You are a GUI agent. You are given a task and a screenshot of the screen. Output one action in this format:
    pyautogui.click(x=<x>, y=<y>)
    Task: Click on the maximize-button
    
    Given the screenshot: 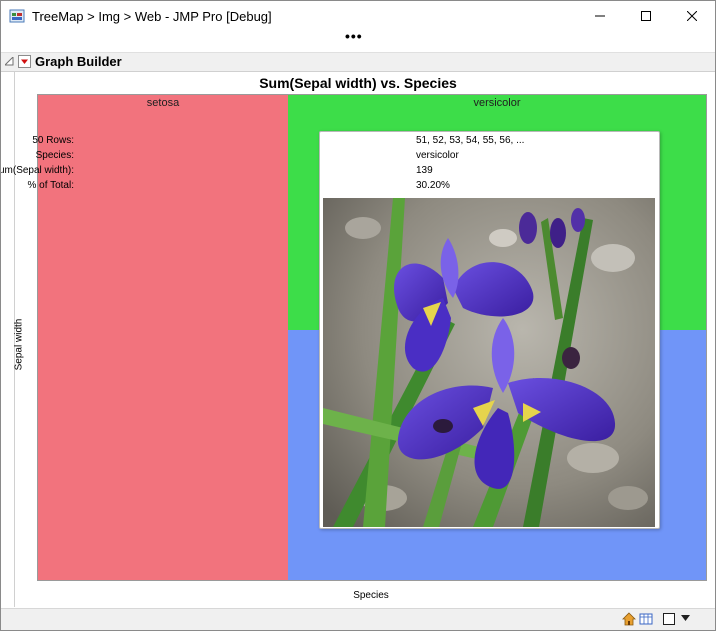 What is the action you would take?
    pyautogui.click(x=646, y=16)
    